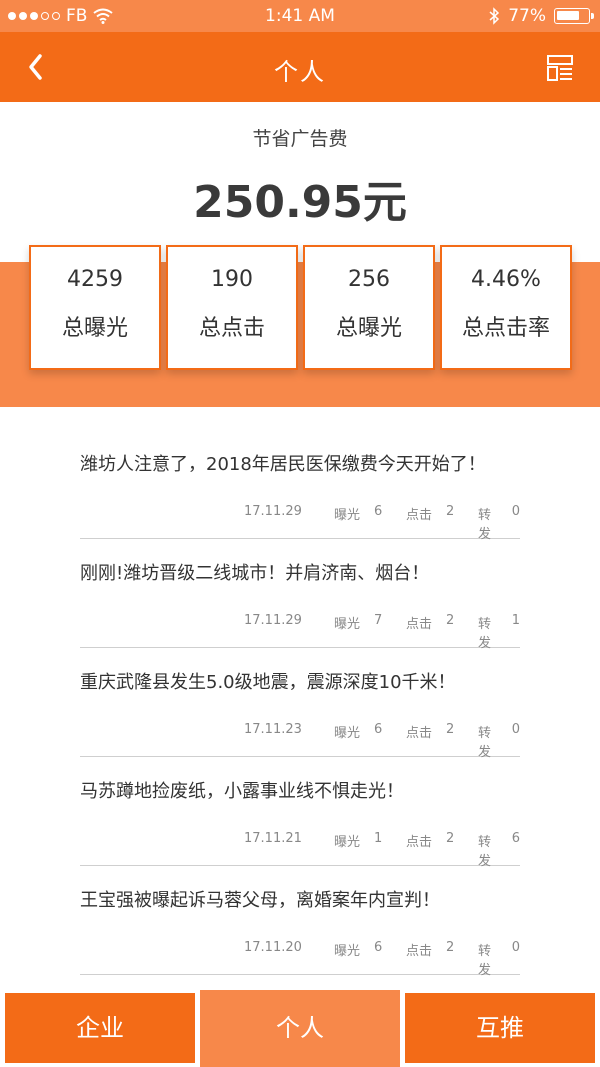 This screenshot has width=600, height=1067. Describe the element at coordinates (369, 307) in the screenshot. I see `stat-card-exposure-2: 256 总曝光` at that location.